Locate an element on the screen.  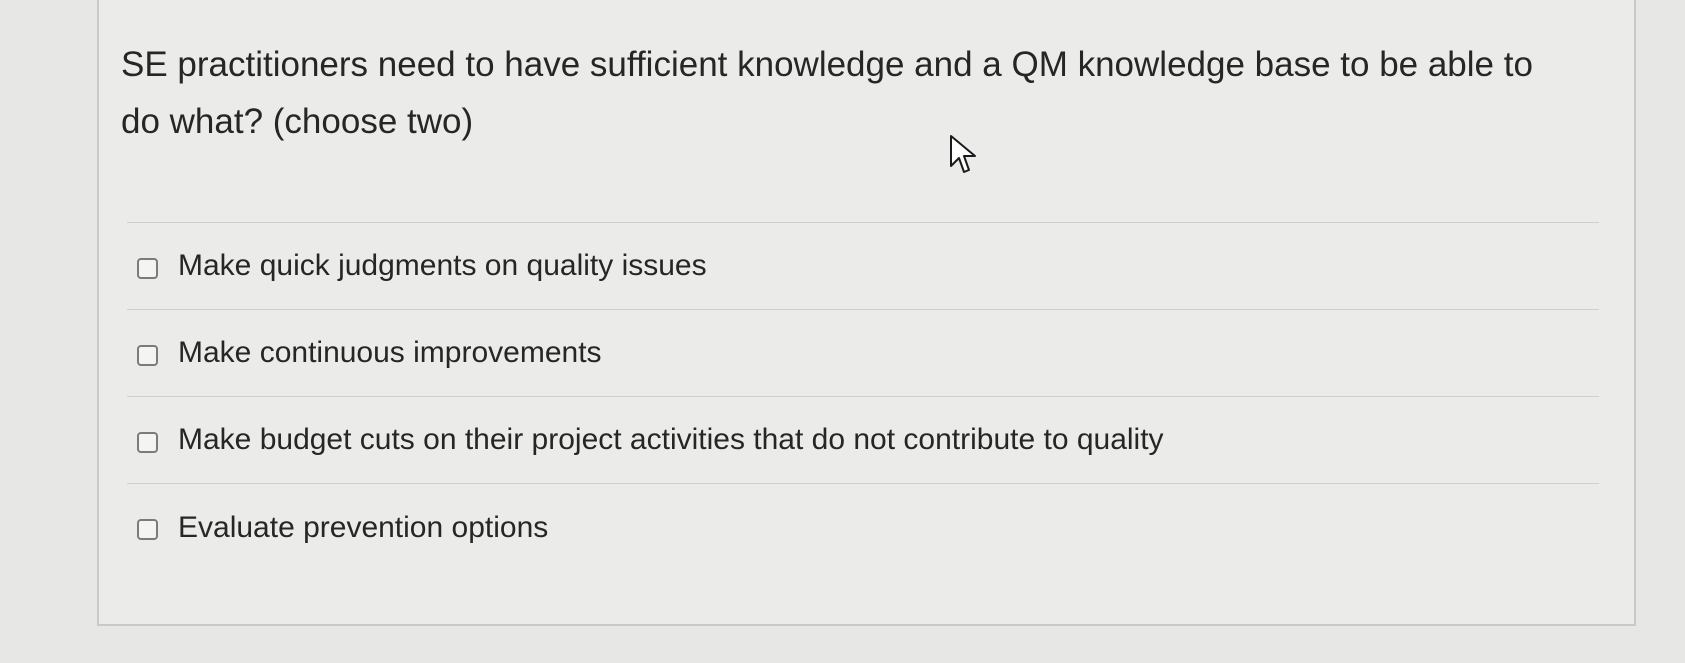
option-continuous-improvements: Make continuous improvements is located at coordinates (863, 353).